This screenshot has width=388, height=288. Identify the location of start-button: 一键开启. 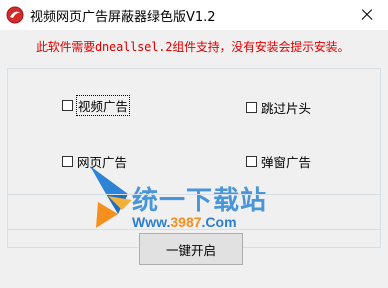
(191, 249).